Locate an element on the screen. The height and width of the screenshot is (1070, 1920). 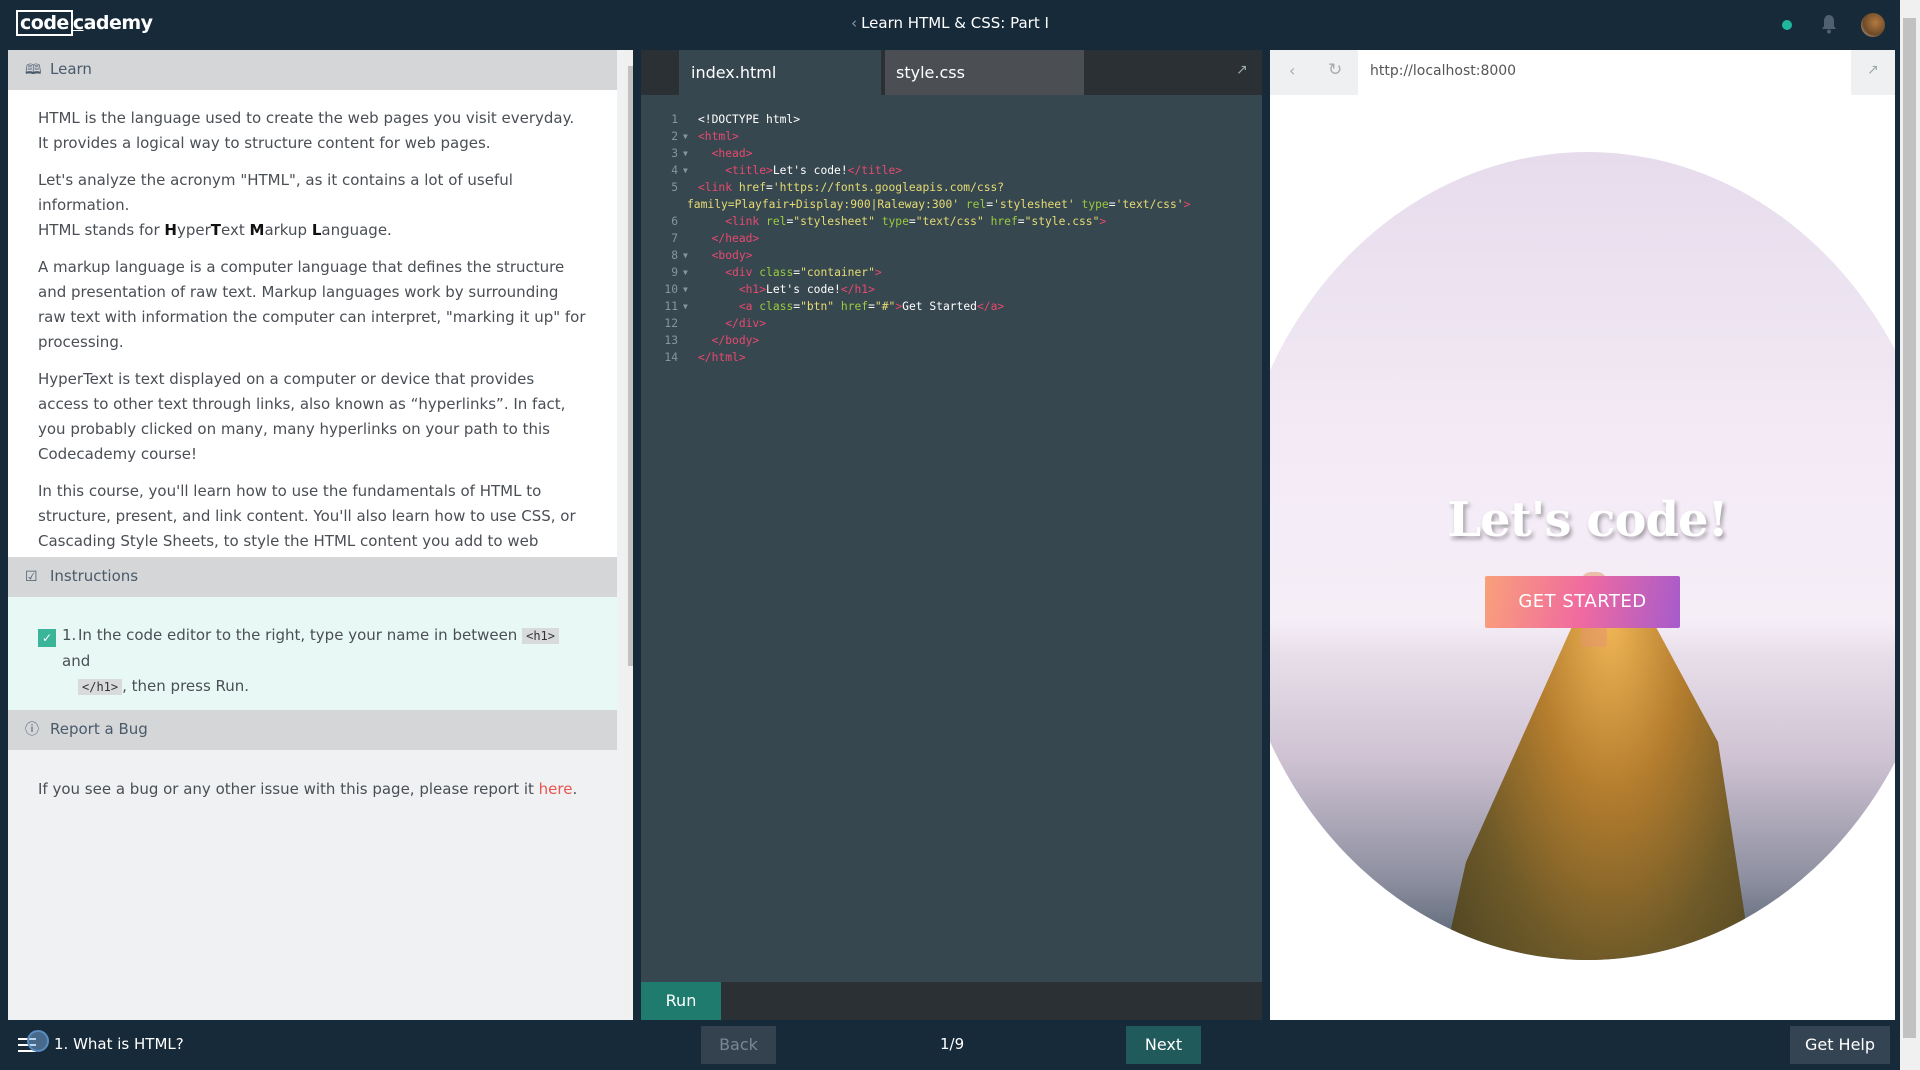
line-number: 3 is located at coordinates (674, 153).